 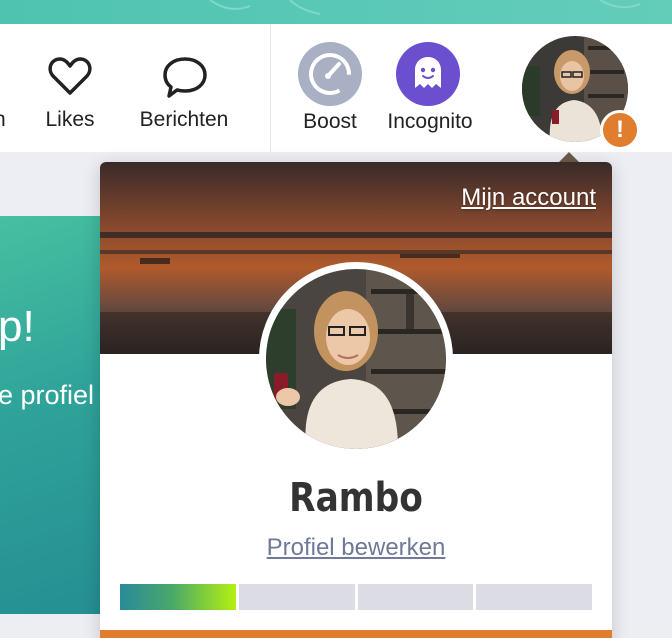 I want to click on ghost-icon, so click(x=428, y=72).